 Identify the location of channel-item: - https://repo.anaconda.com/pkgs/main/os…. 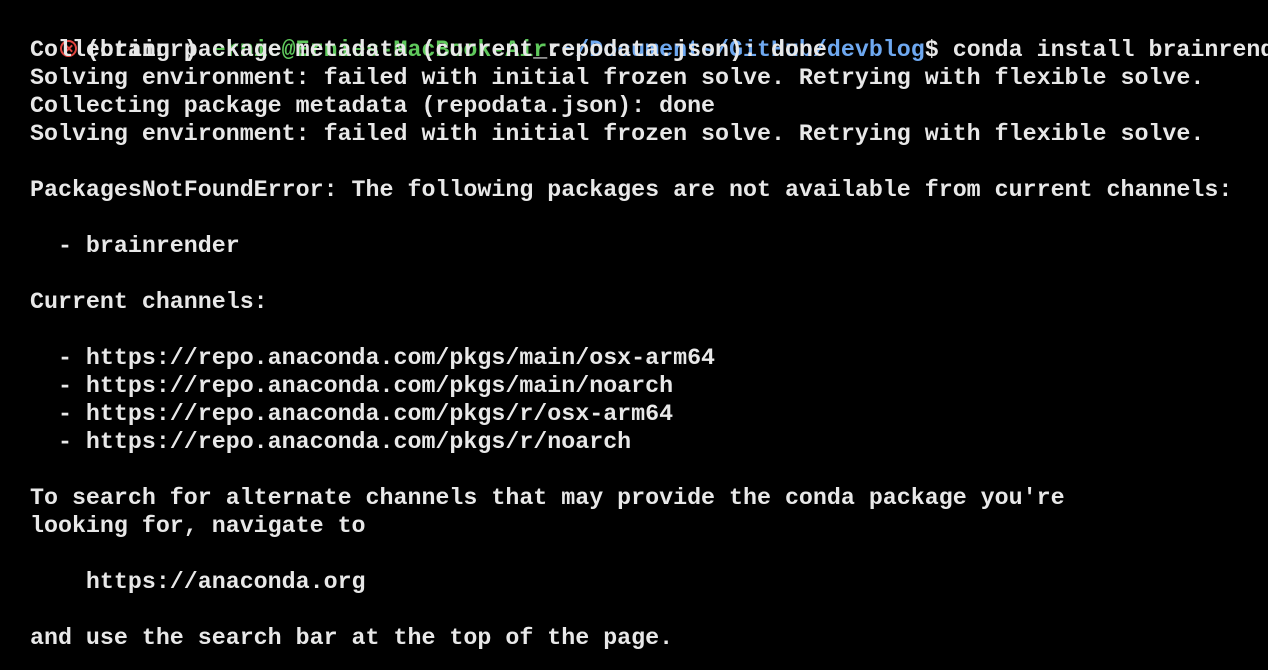
(373, 358).